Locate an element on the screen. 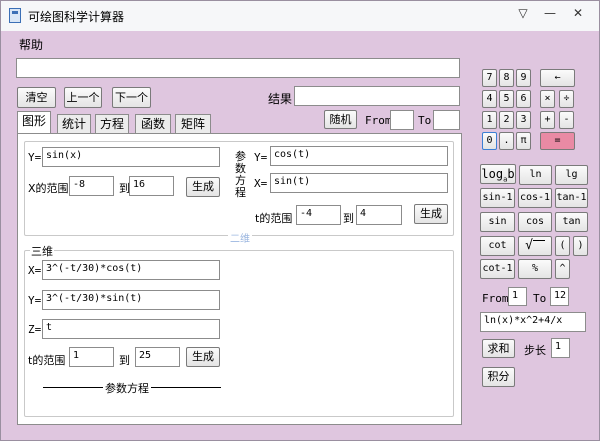 Image resolution: width=600 pixels, height=441 pixels. y3-input: 3^(-t/30)*sin(t) is located at coordinates (131, 300).